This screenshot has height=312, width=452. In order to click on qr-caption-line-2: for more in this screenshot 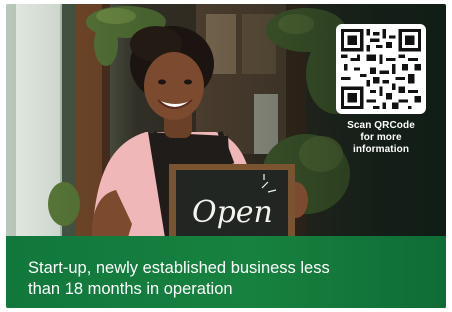, I will do `click(381, 137)`.